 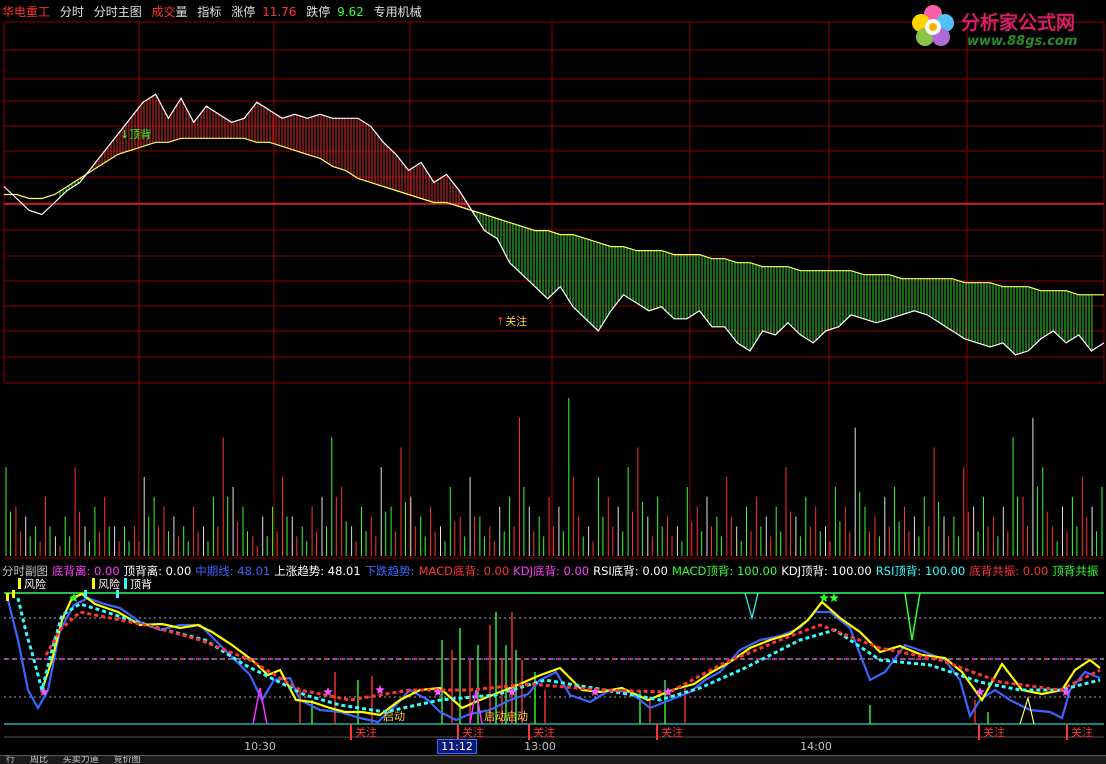 What do you see at coordinates (363, 732) in the screenshot?
I see `watch-tag-1: 关注` at bounding box center [363, 732].